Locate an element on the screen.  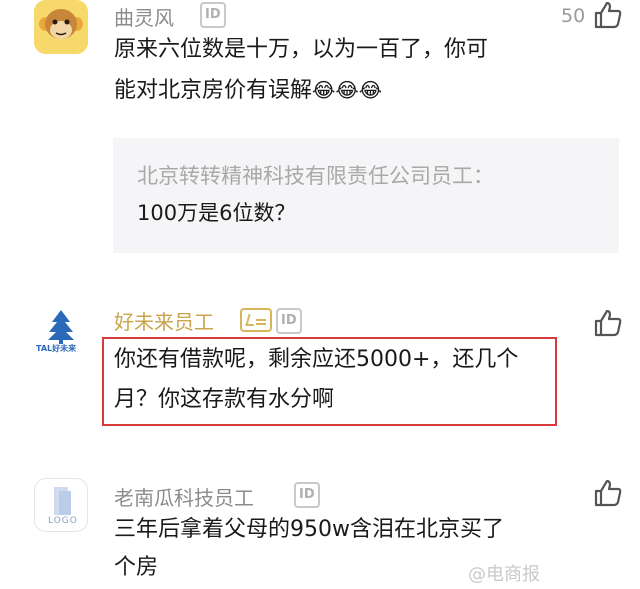
quoted-commenter: 北京转转精神科技有限责任公司员工： is located at coordinates (315, 176).